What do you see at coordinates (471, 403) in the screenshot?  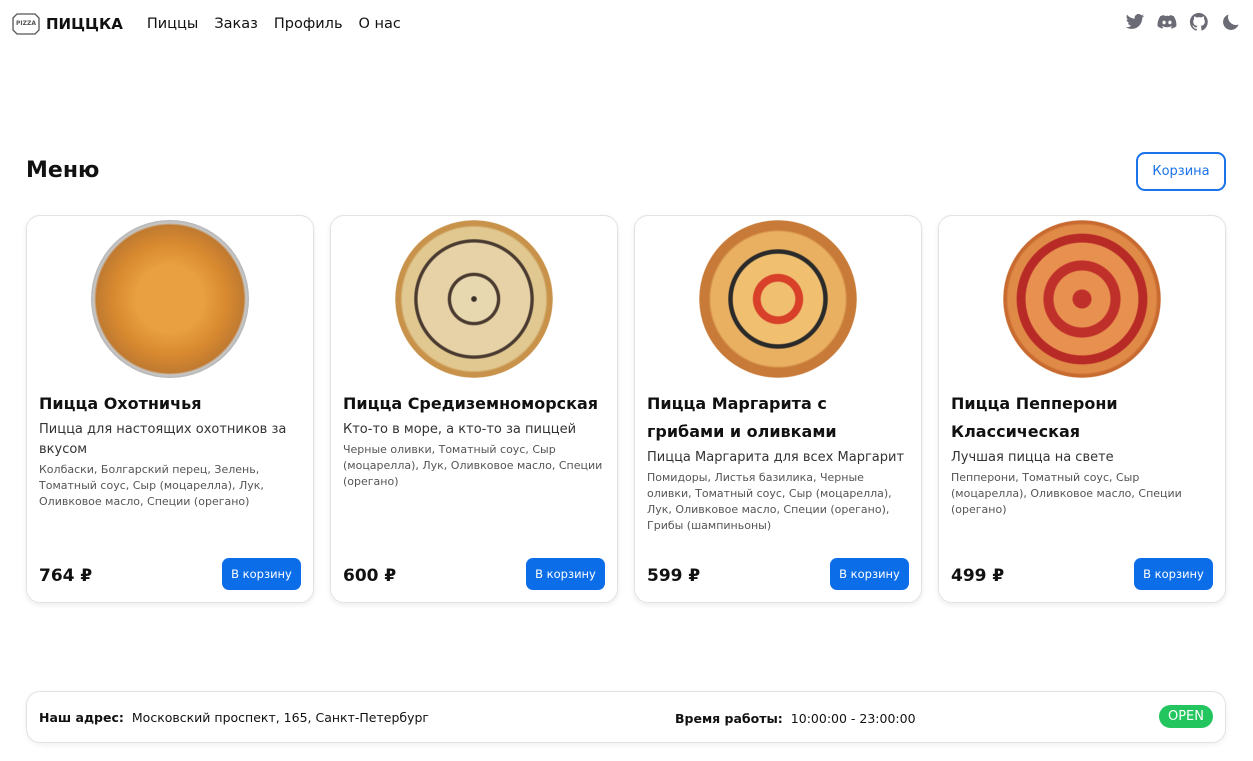 I see `pizza-title: Пицца Средиземноморская` at bounding box center [471, 403].